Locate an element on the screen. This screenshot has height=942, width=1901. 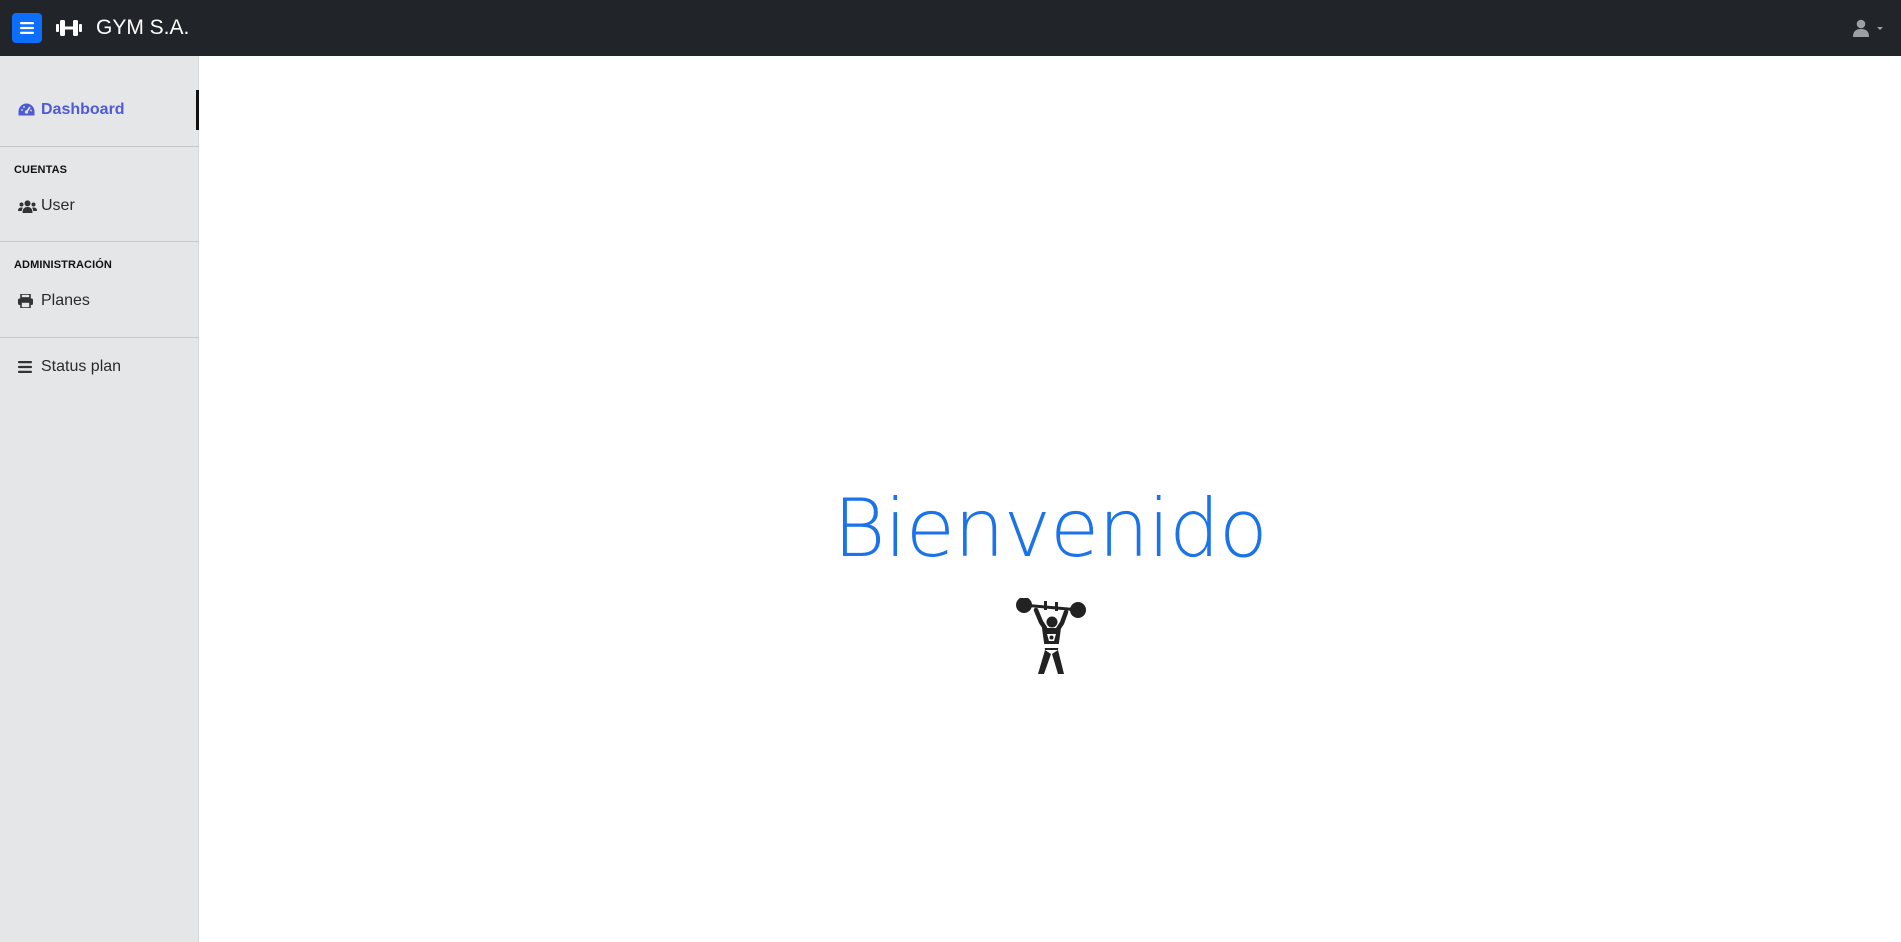
top-navbar: GYM S.A. is located at coordinates (950, 28).